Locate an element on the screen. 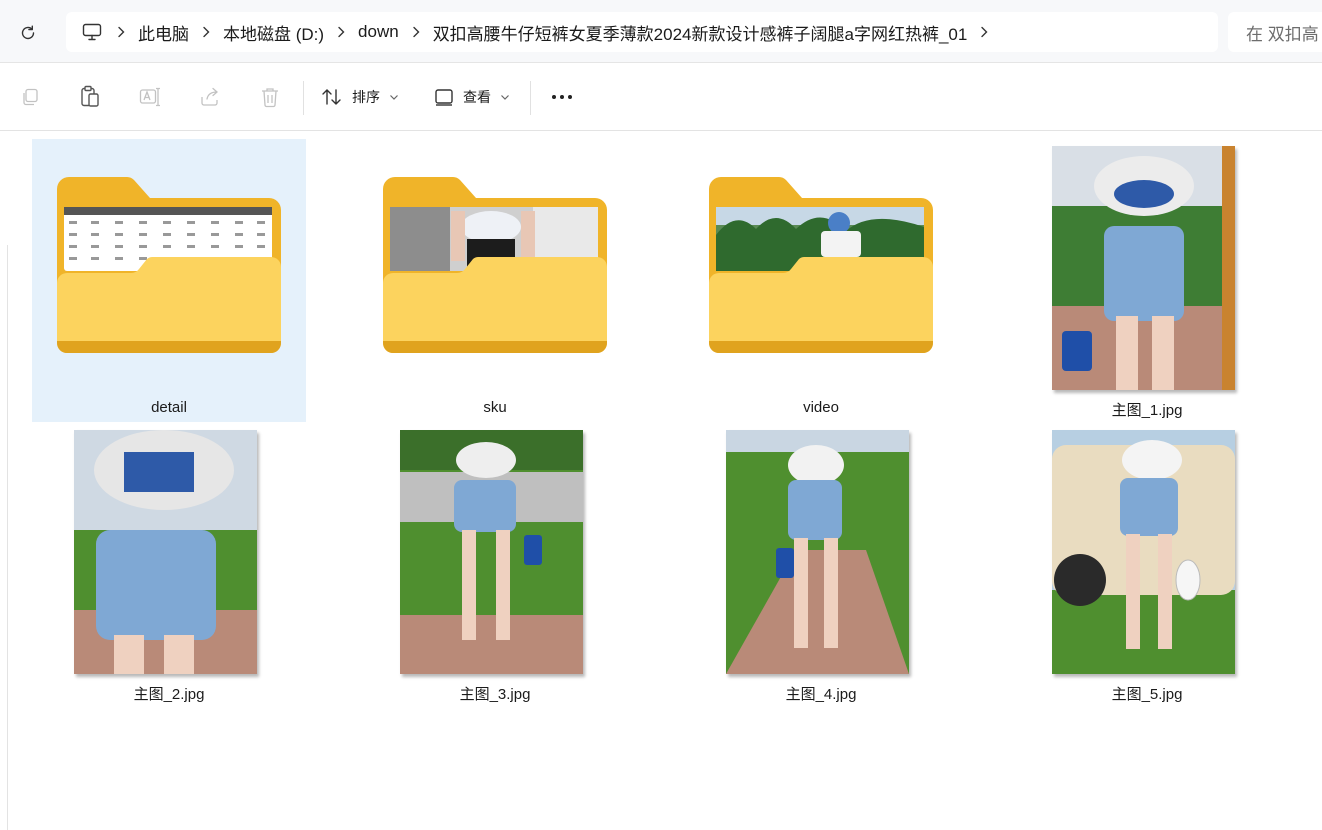 The width and height of the screenshot is (1322, 830). folder-item-detail: detail is located at coordinates (169, 280).